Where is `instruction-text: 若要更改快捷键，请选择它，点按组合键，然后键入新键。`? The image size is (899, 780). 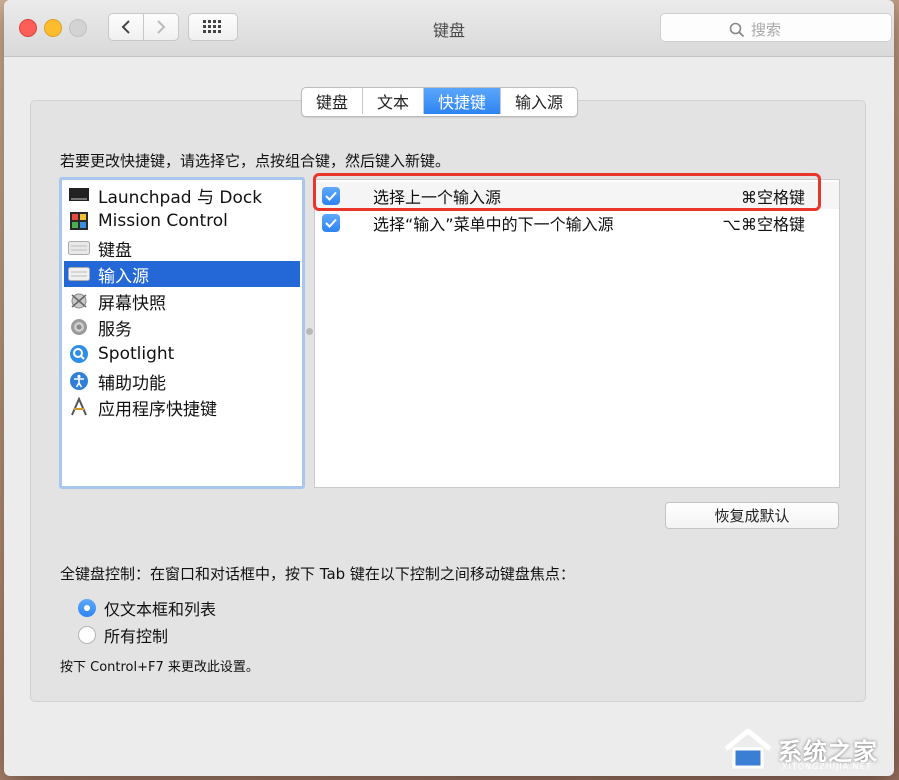 instruction-text: 若要更改快捷键，请选择它，点按组合键，然后键入新键。 is located at coordinates (255, 161).